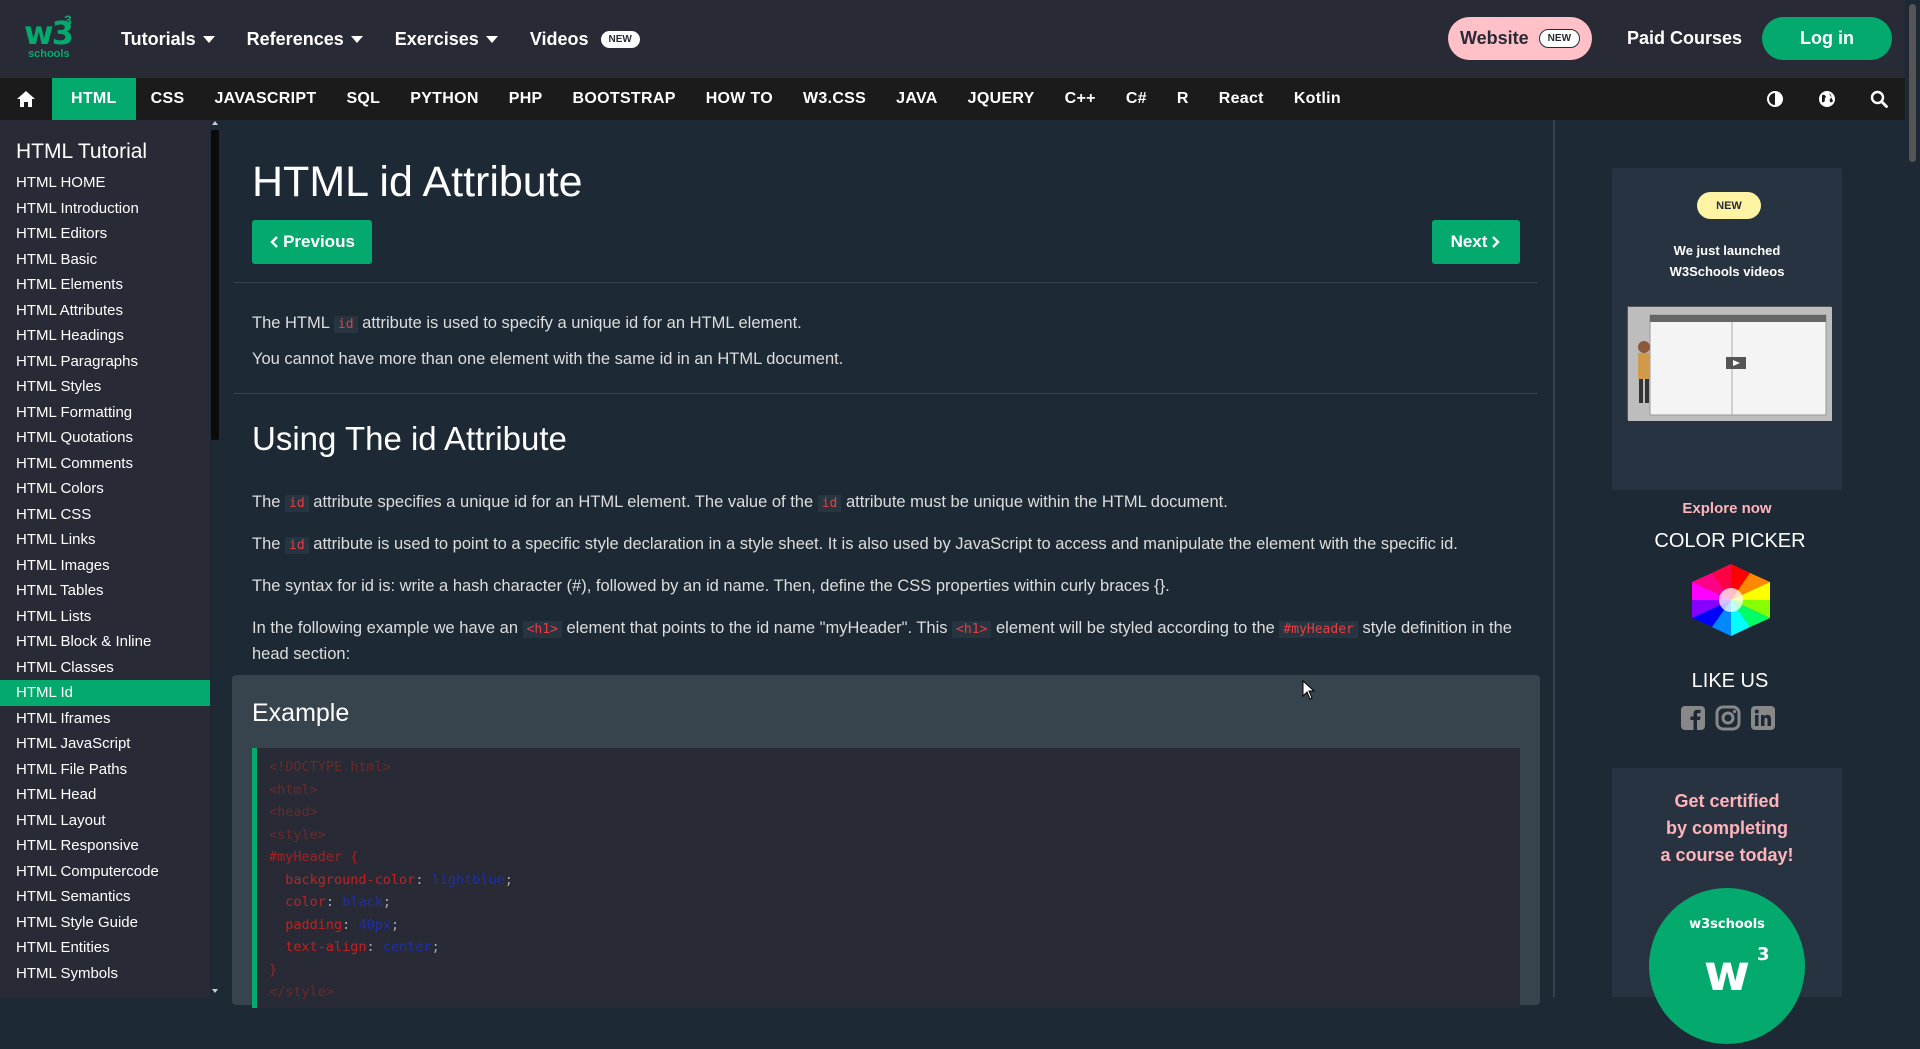  Describe the element at coordinates (1496, 242) in the screenshot. I see `chevron-right-icon` at that location.